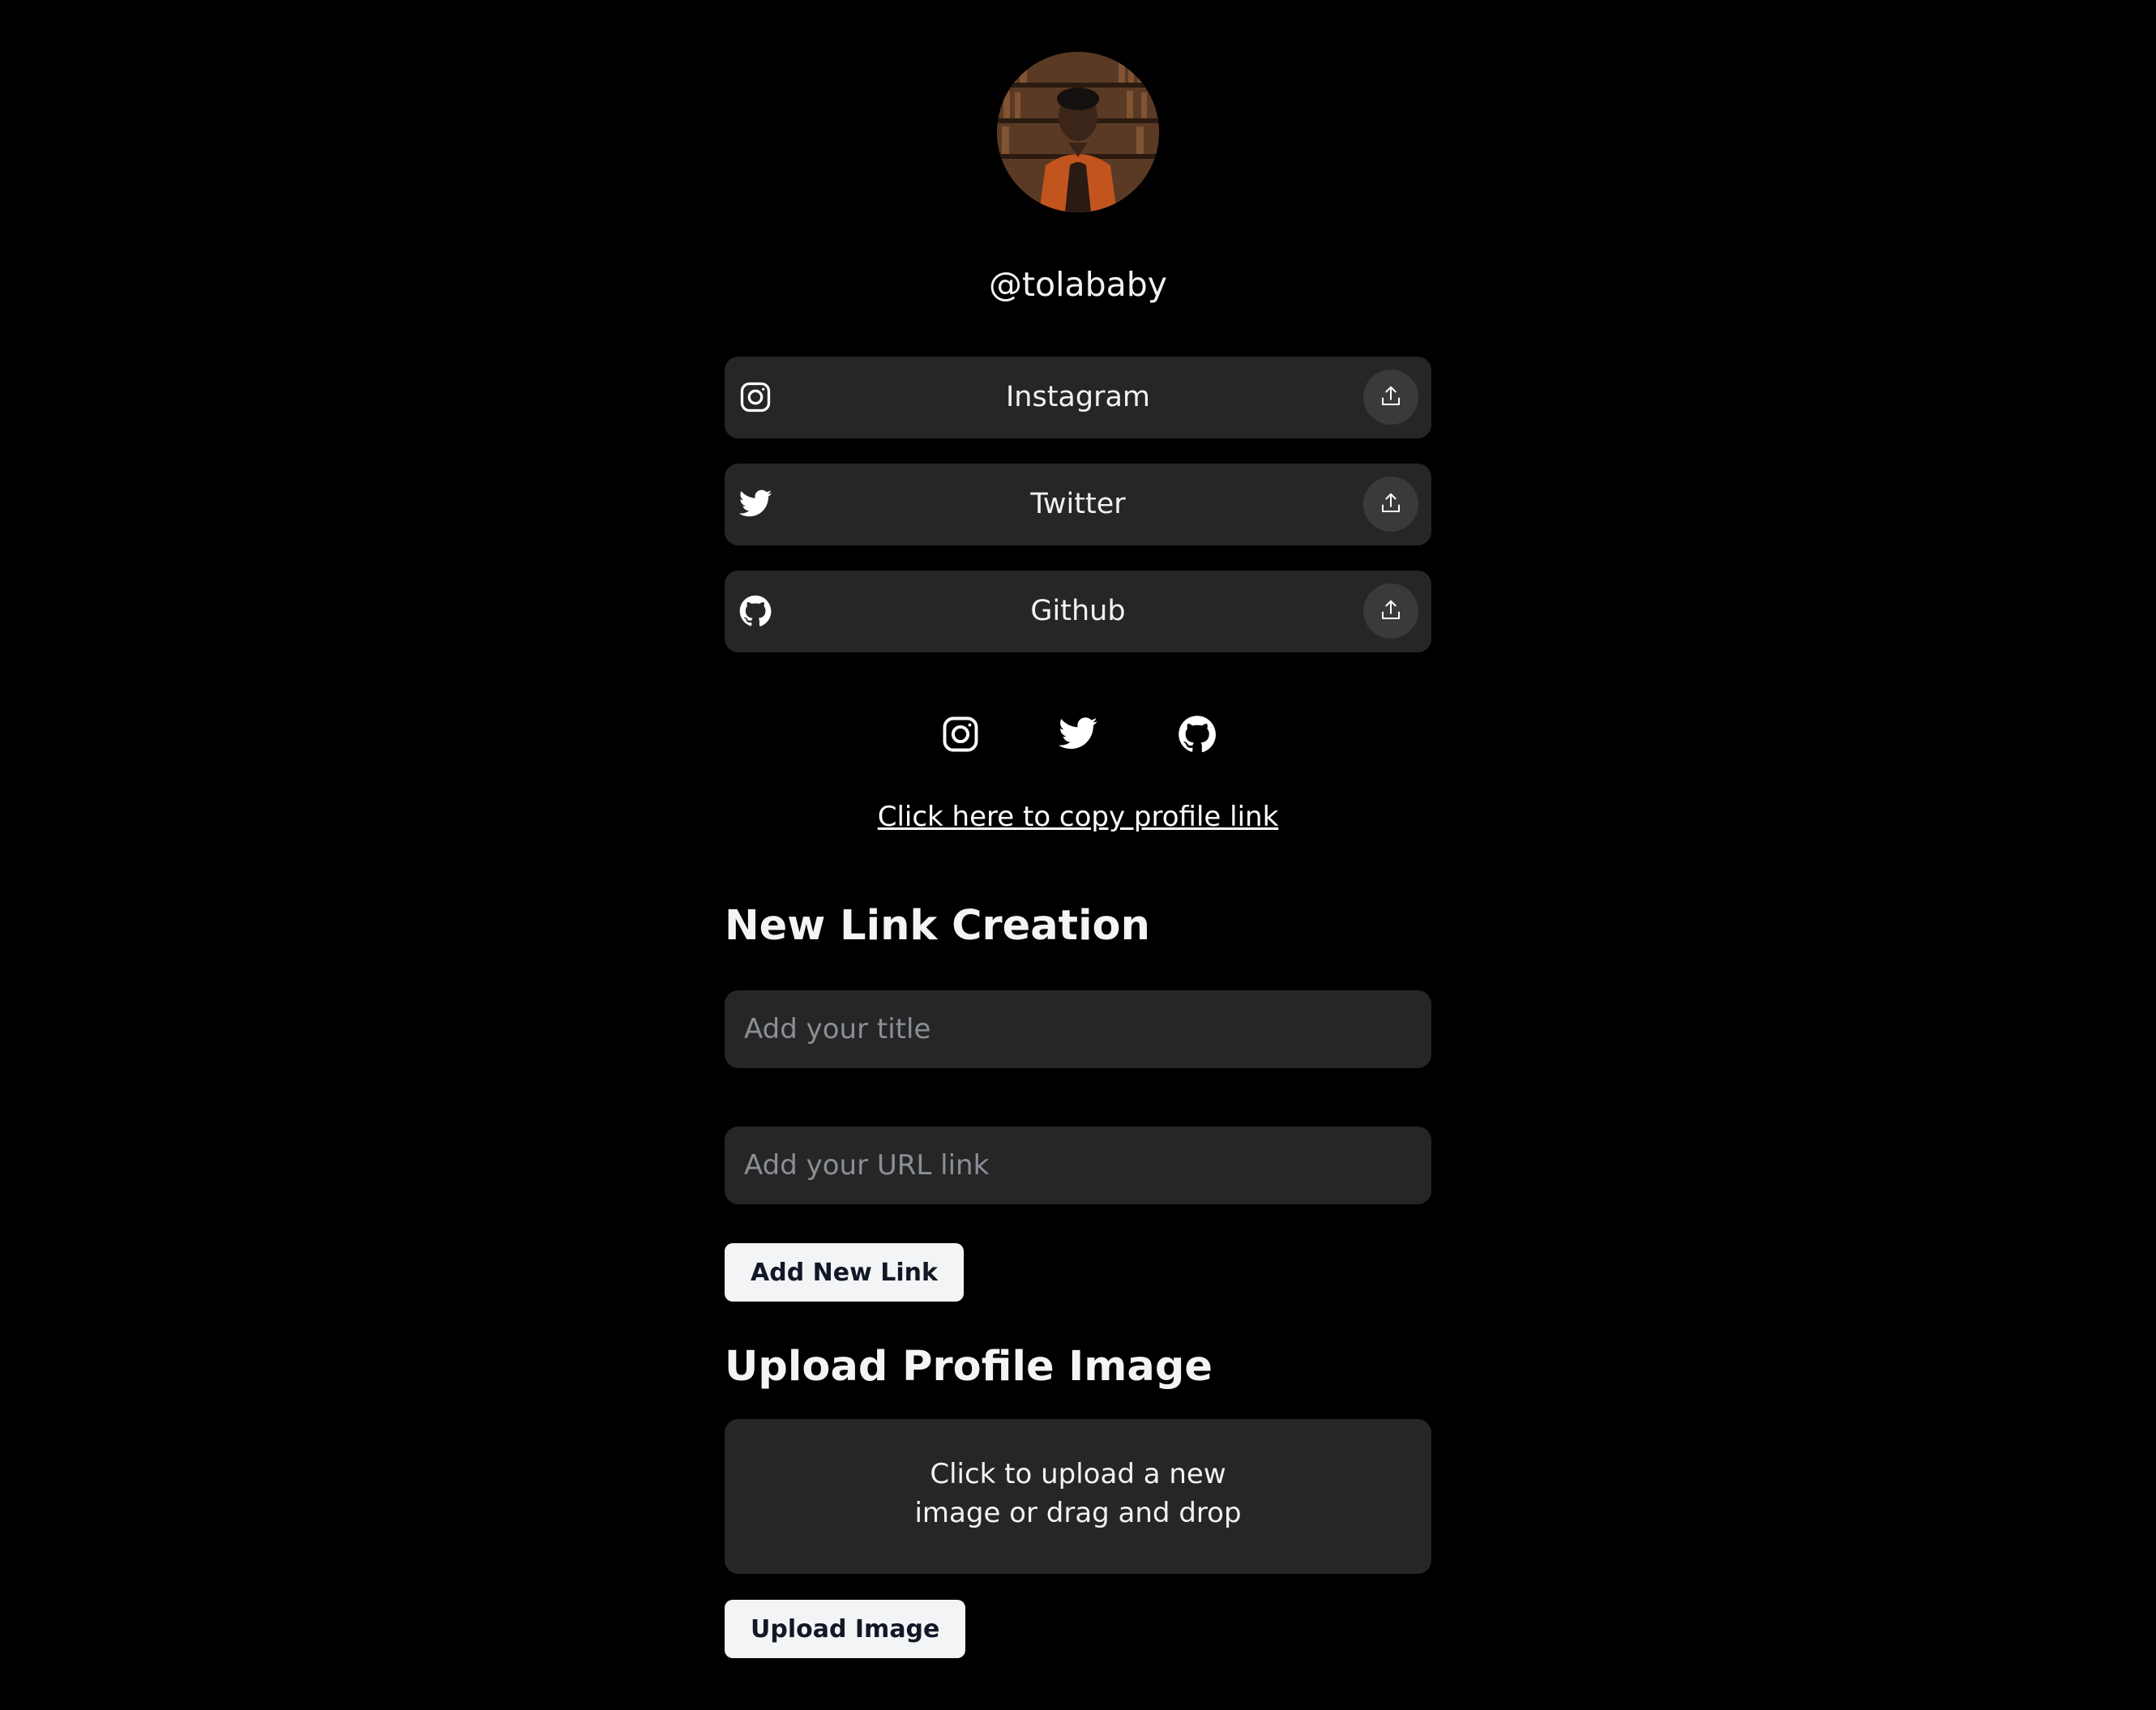 The width and height of the screenshot is (2156, 1710). What do you see at coordinates (938, 926) in the screenshot?
I see `new-link-heading: New Link Creation` at bounding box center [938, 926].